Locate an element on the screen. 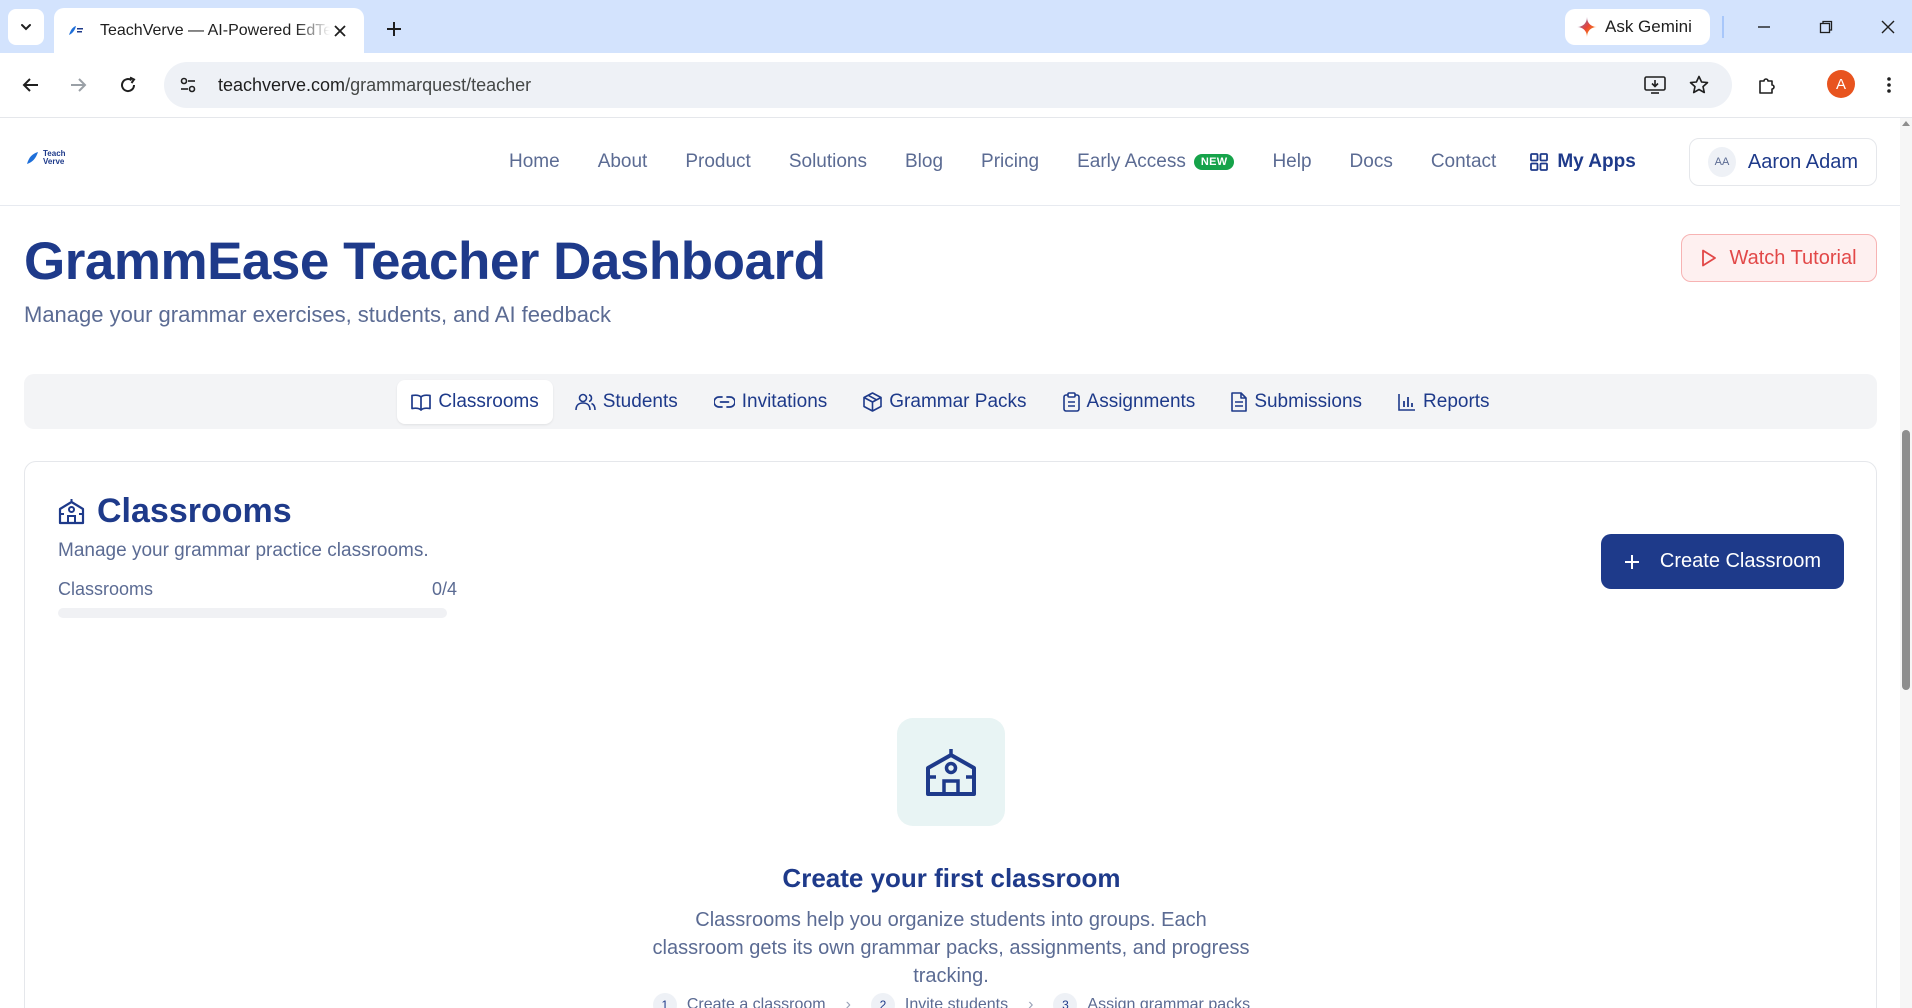 The image size is (1912, 1008). bookmark-star-icon is located at coordinates (1699, 85).